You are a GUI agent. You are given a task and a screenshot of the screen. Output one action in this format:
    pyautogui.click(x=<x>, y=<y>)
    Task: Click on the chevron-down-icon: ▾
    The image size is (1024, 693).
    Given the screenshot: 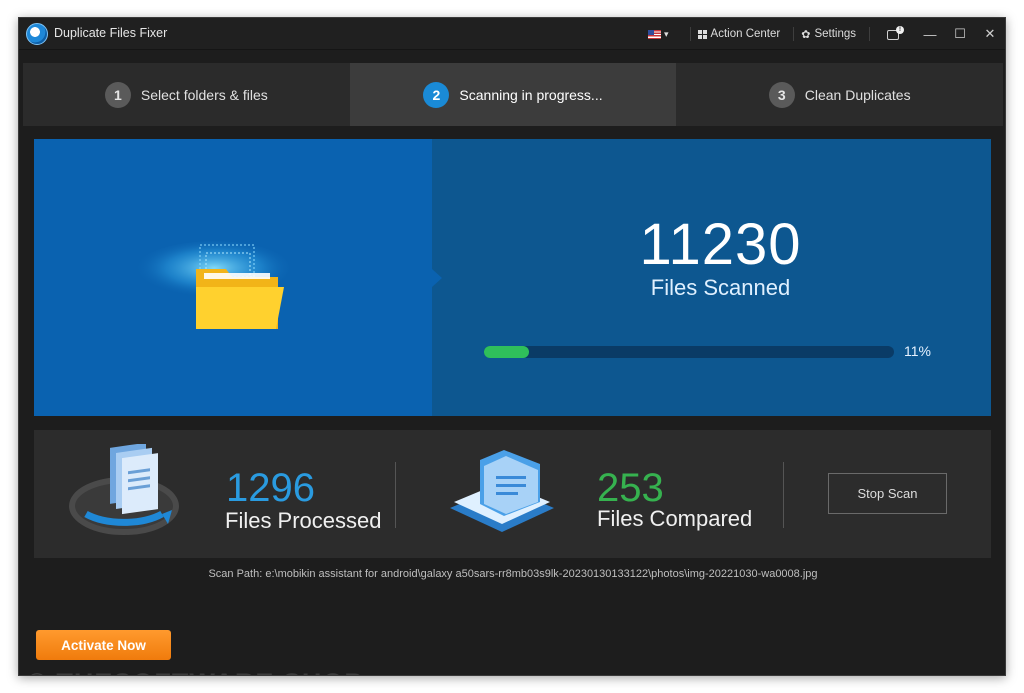 What is the action you would take?
    pyautogui.click(x=666, y=33)
    